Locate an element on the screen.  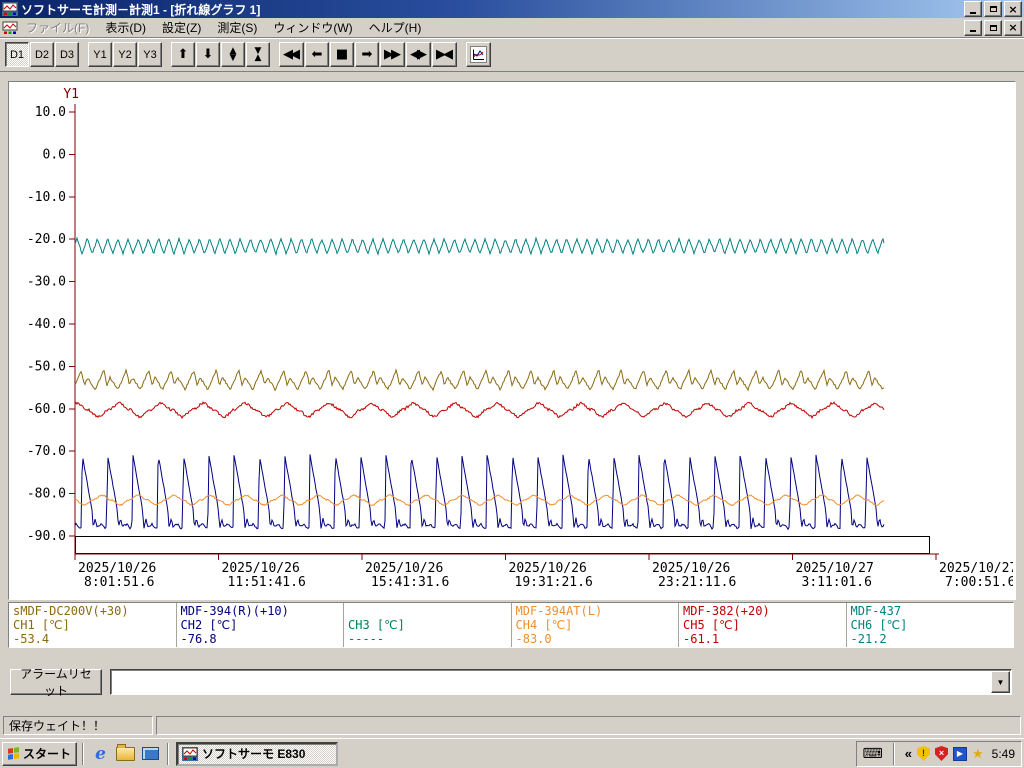
series-line-ch6 is located at coordinates (479, 246).